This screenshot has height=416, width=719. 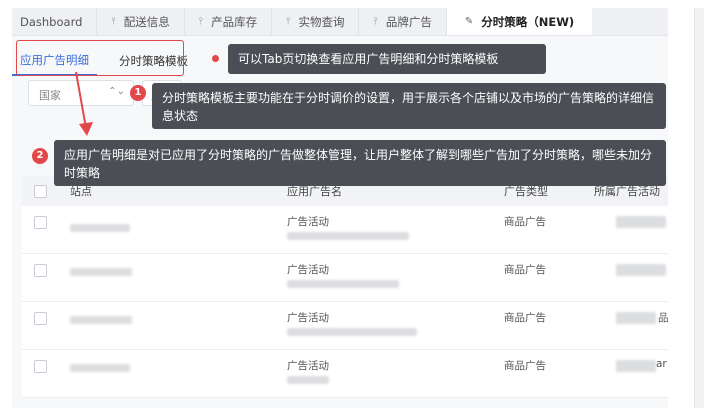 What do you see at coordinates (321, 21) in the screenshot?
I see `tab-label: 实物查询` at bounding box center [321, 21].